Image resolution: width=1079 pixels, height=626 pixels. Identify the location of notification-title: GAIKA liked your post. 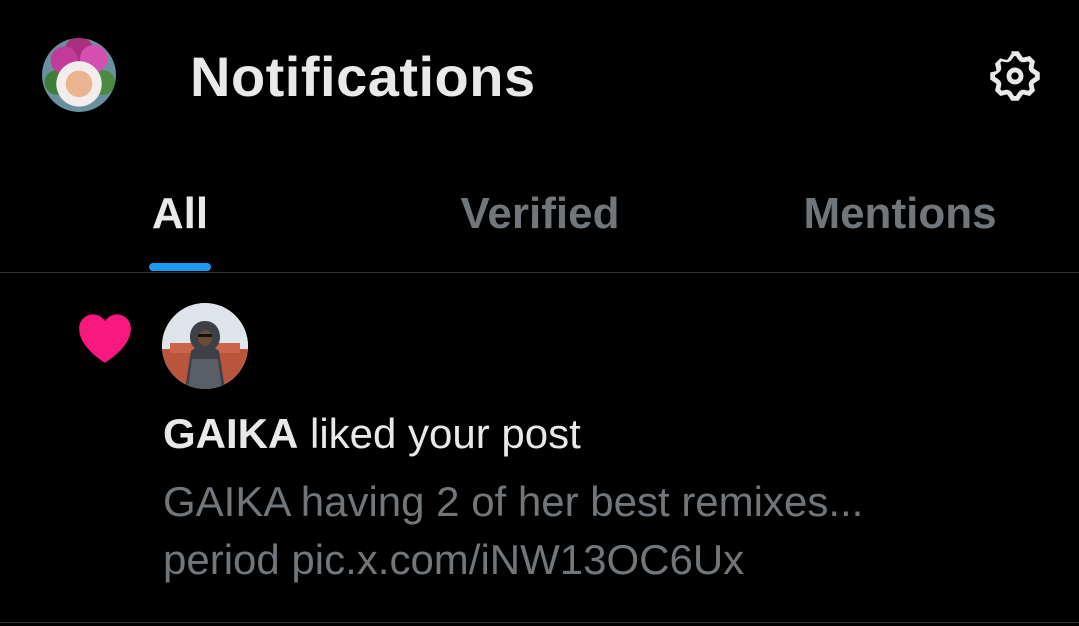
(372, 434).